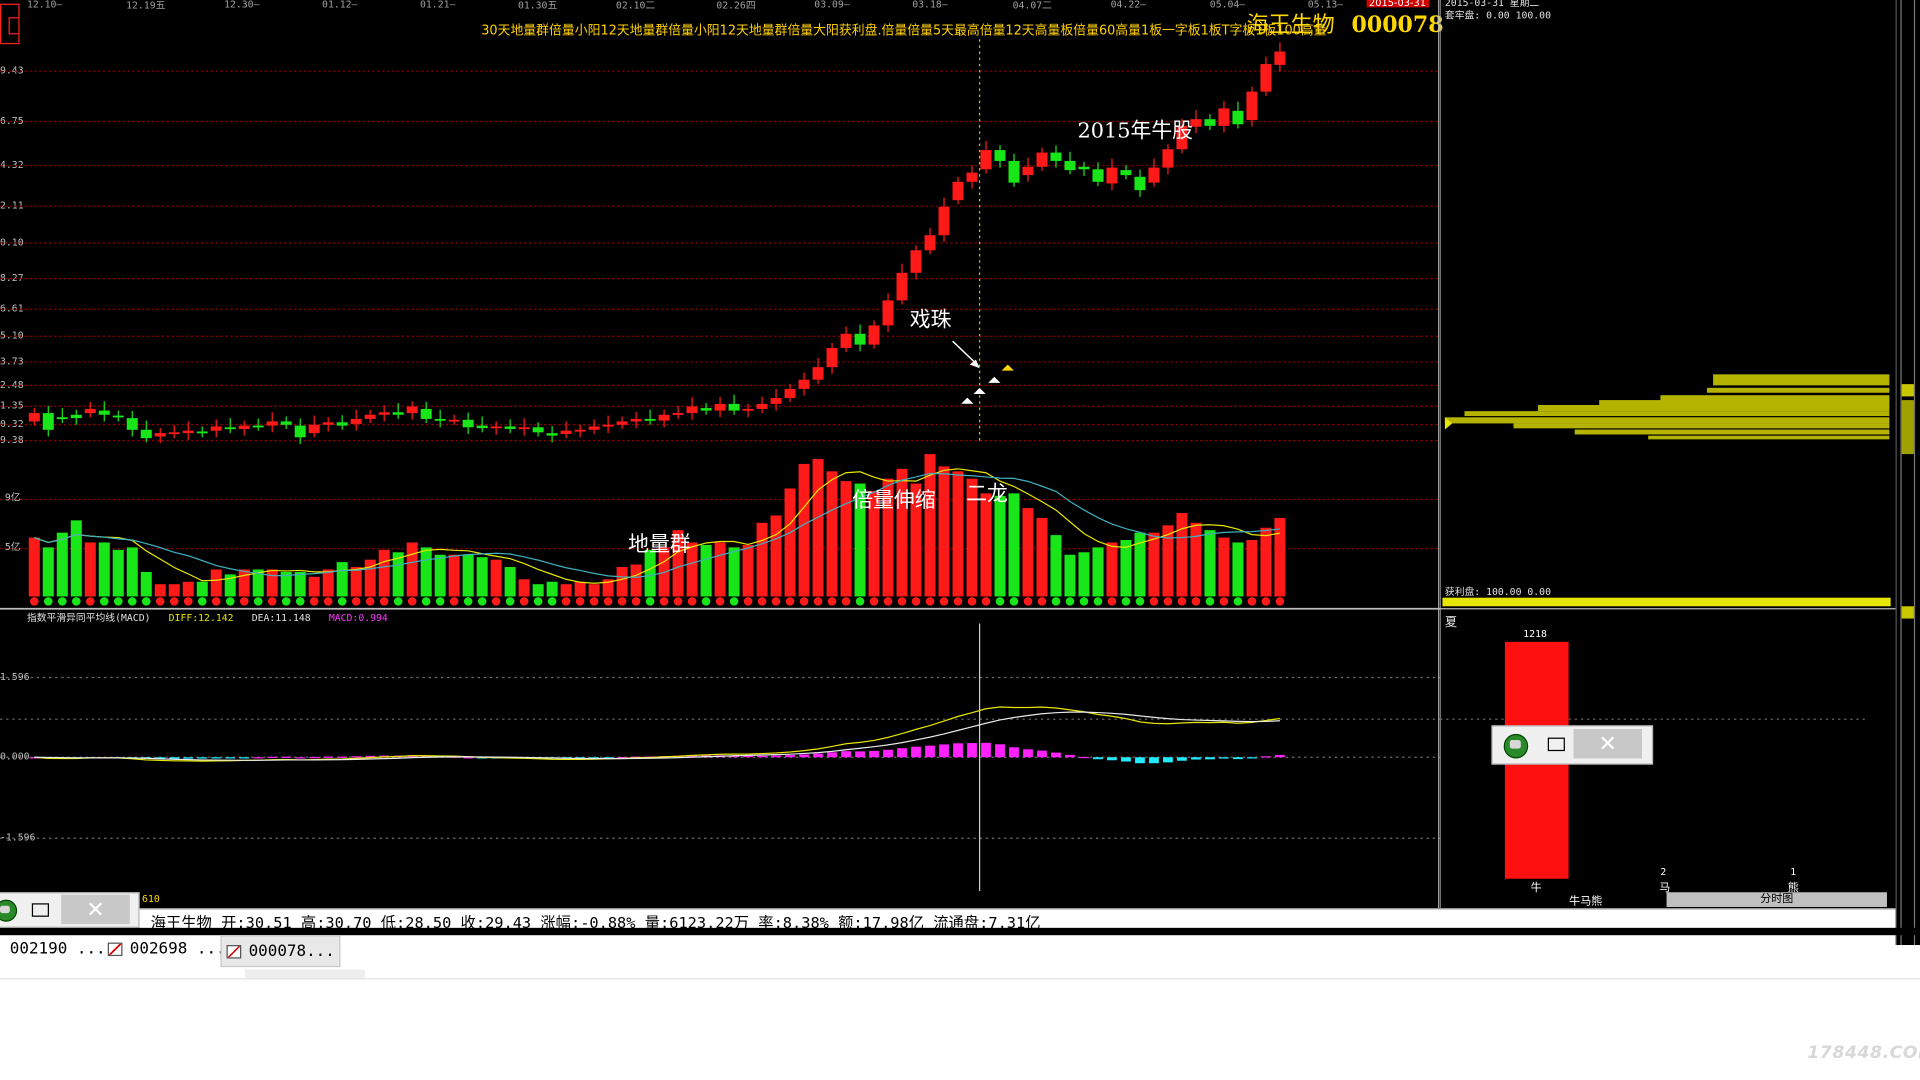 This screenshot has height=1080, width=1920. I want to click on left-float-window: ✕, so click(70, 910).